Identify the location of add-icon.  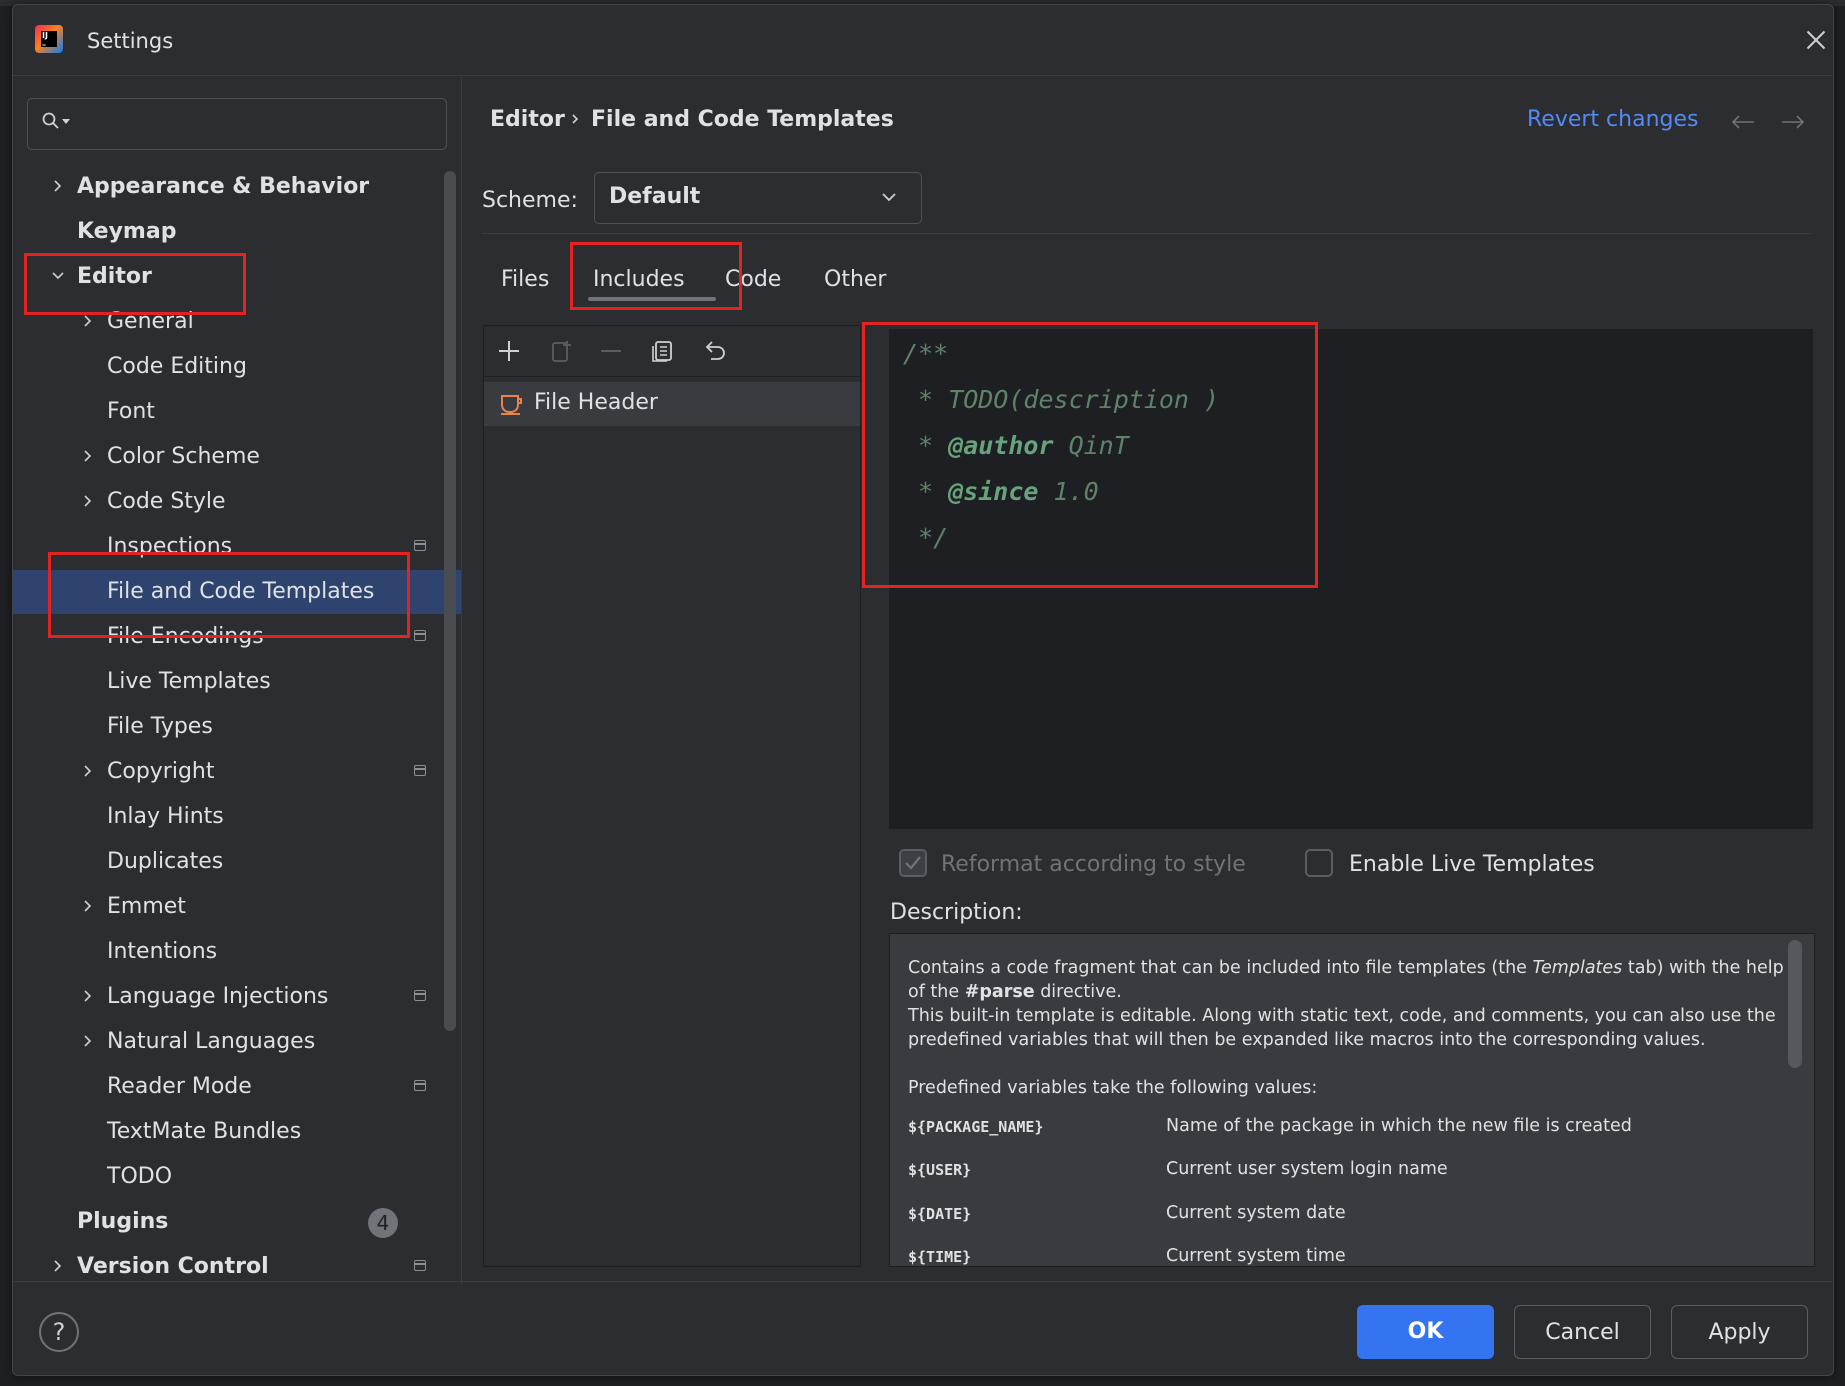
(509, 351).